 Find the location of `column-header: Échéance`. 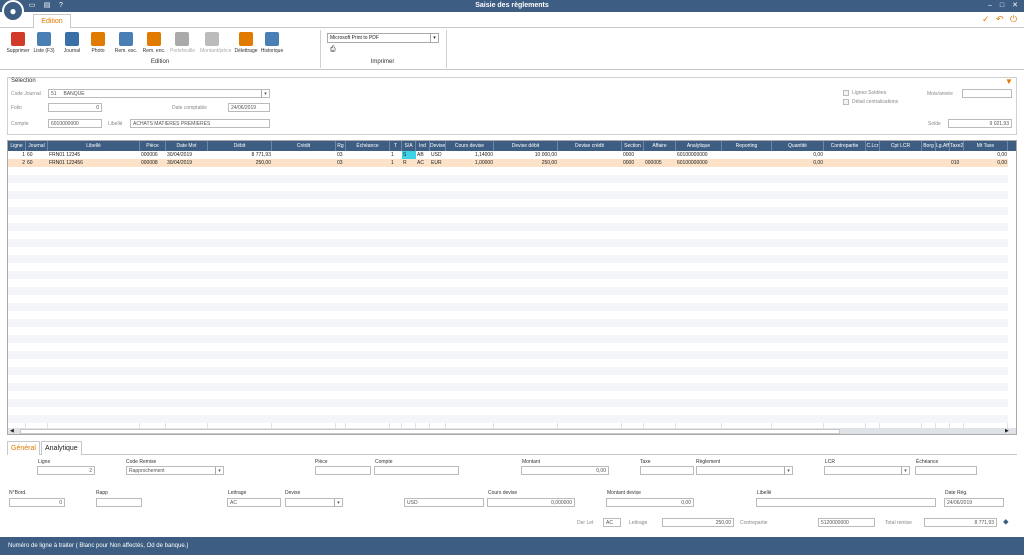

column-header: Échéance is located at coordinates (368, 146).